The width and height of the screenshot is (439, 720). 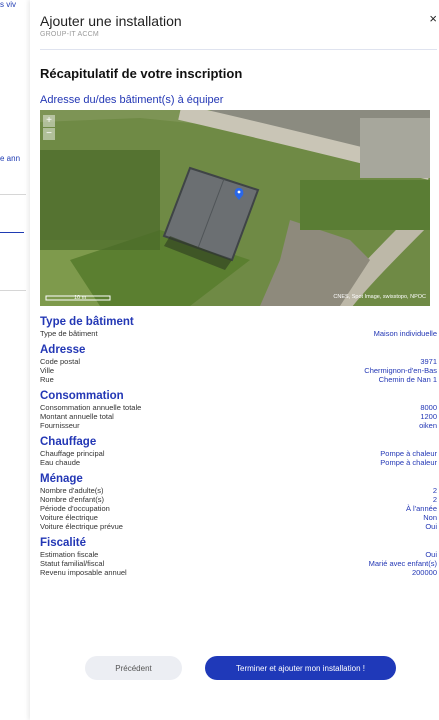 I want to click on previous-button: Précédent, so click(x=133, y=668).